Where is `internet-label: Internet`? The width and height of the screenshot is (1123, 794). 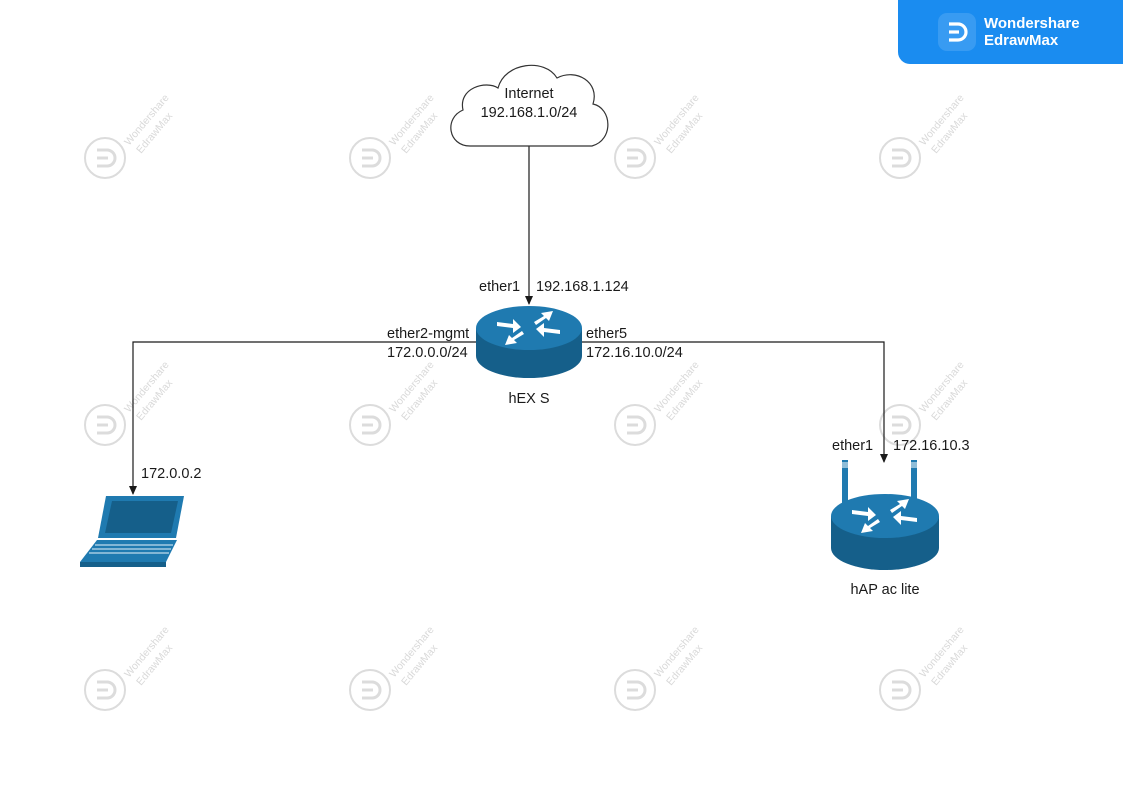 internet-label: Internet is located at coordinates (528, 94).